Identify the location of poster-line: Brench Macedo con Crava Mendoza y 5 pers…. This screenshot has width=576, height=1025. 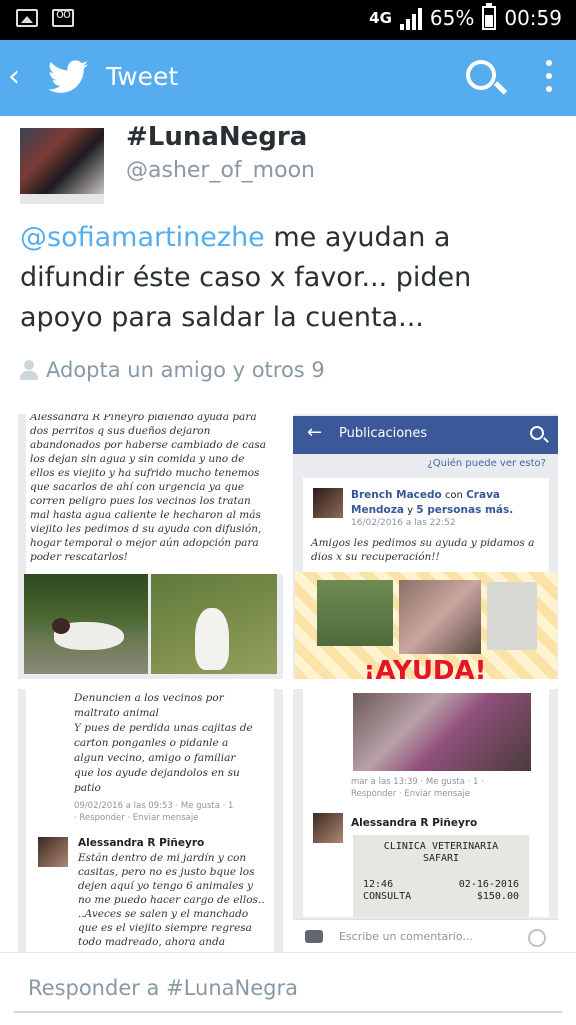
(441, 503).